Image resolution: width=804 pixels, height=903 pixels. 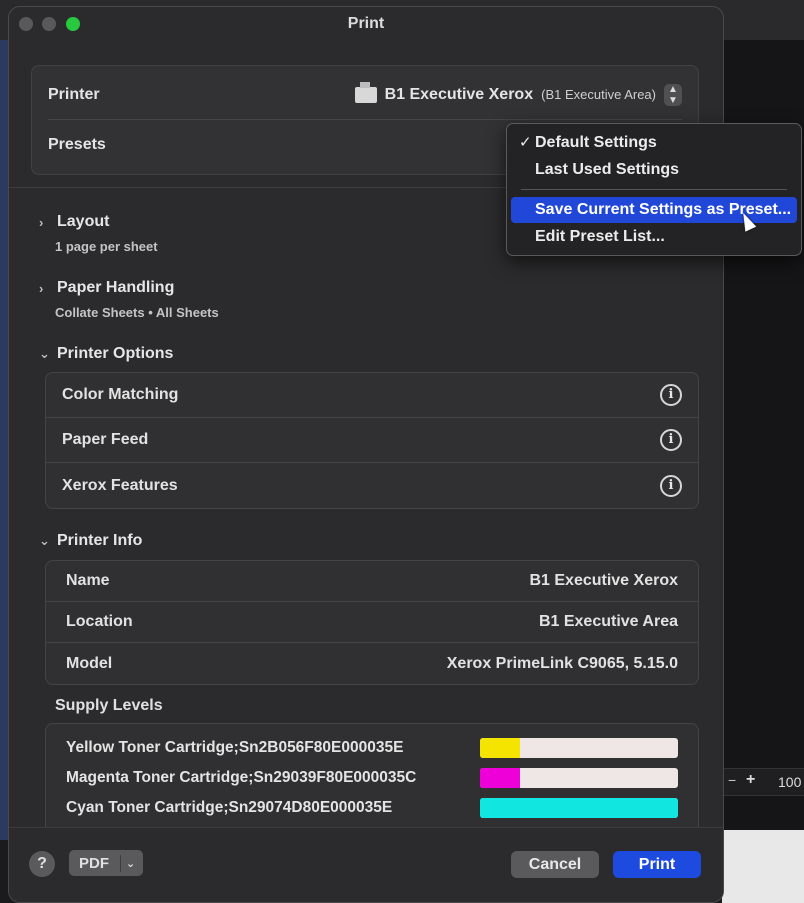 I want to click on printer-options-title: Printer Options, so click(x=115, y=353).